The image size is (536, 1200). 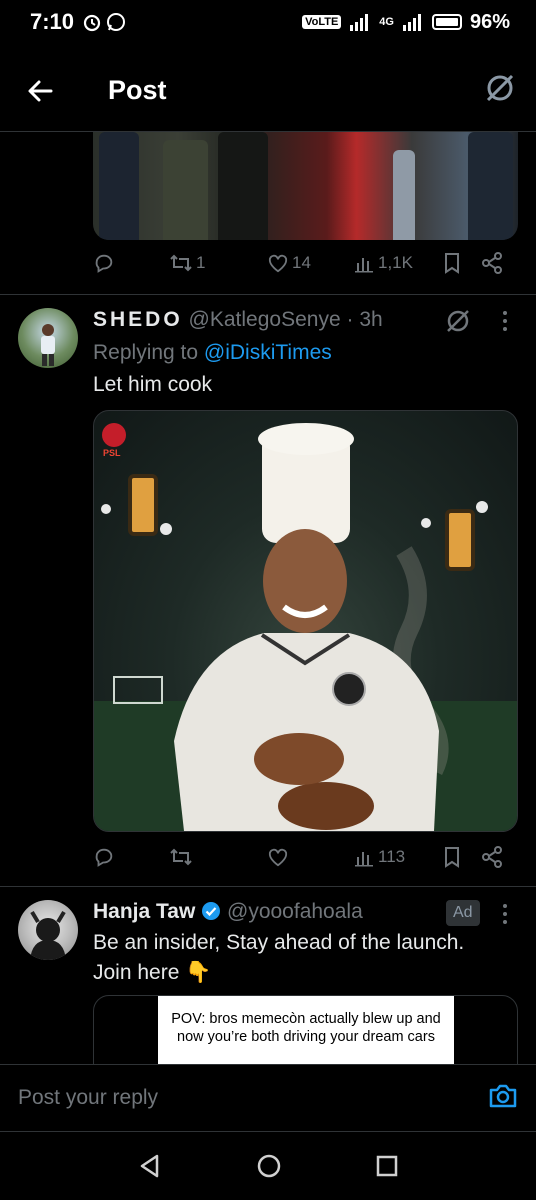 What do you see at coordinates (265, 319) in the screenshot?
I see `author-handle: @KatlegoSenye` at bounding box center [265, 319].